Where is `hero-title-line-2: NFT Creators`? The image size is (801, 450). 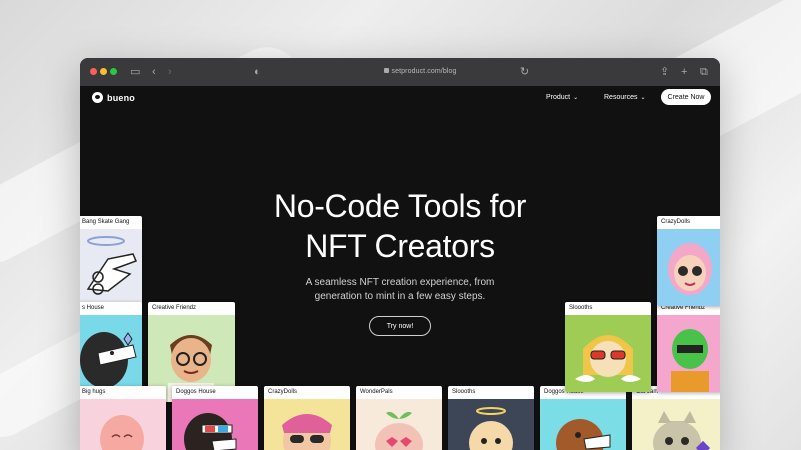
hero-title-line-2: NFT Creators is located at coordinates (400, 246).